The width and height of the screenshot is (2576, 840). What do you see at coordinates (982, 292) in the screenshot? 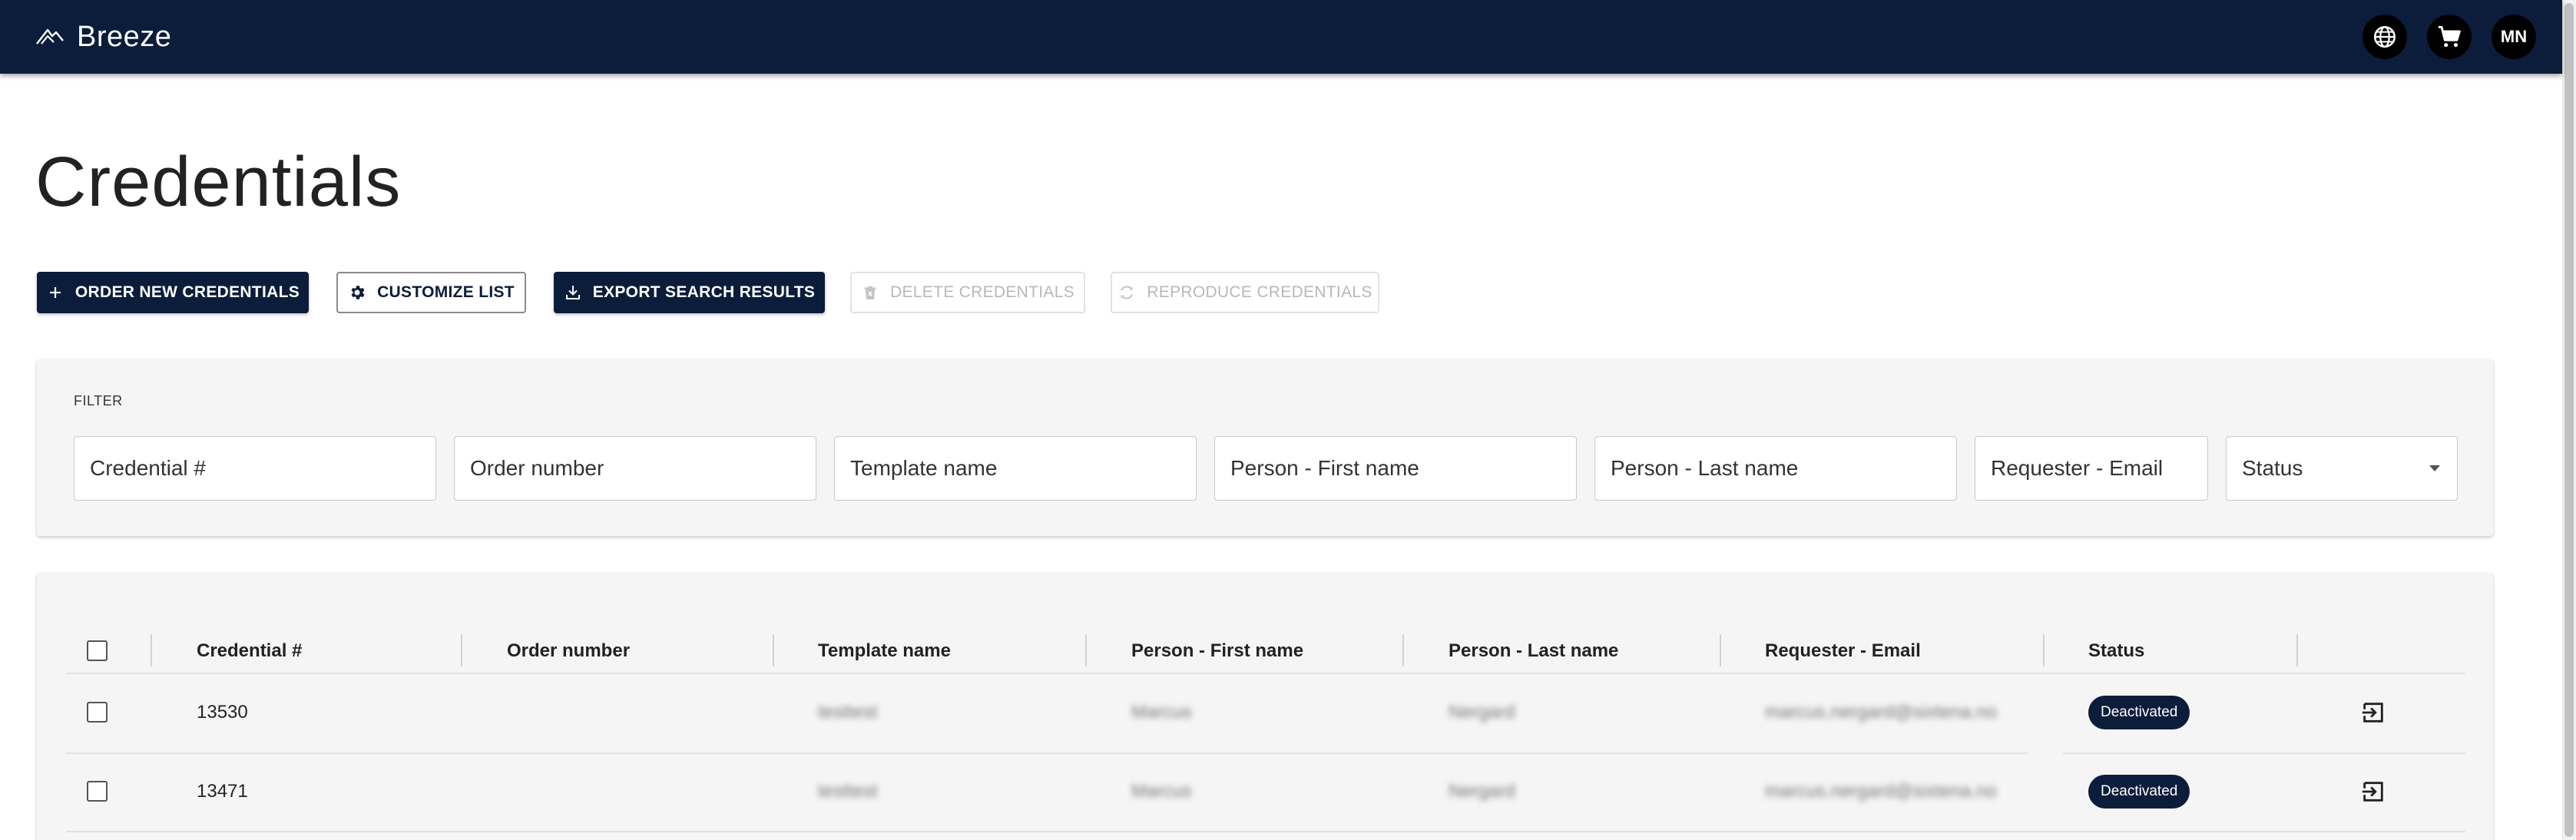
I see `delete-credentials-label: DELETE CREDENTIALS` at bounding box center [982, 292].